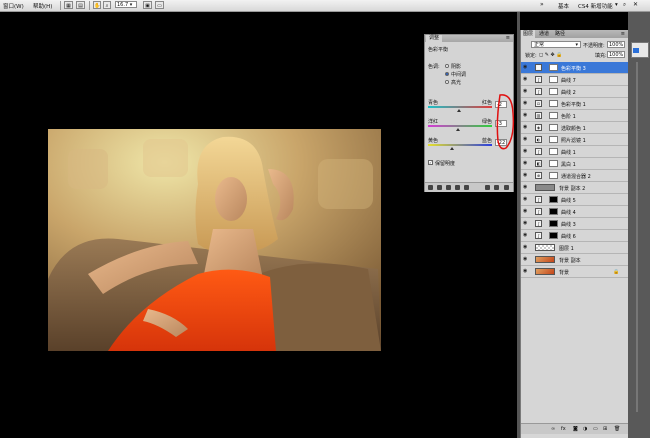 The height and width of the screenshot is (438, 650). Describe the element at coordinates (496, 187) in the screenshot. I see `refresh-icon` at that location.